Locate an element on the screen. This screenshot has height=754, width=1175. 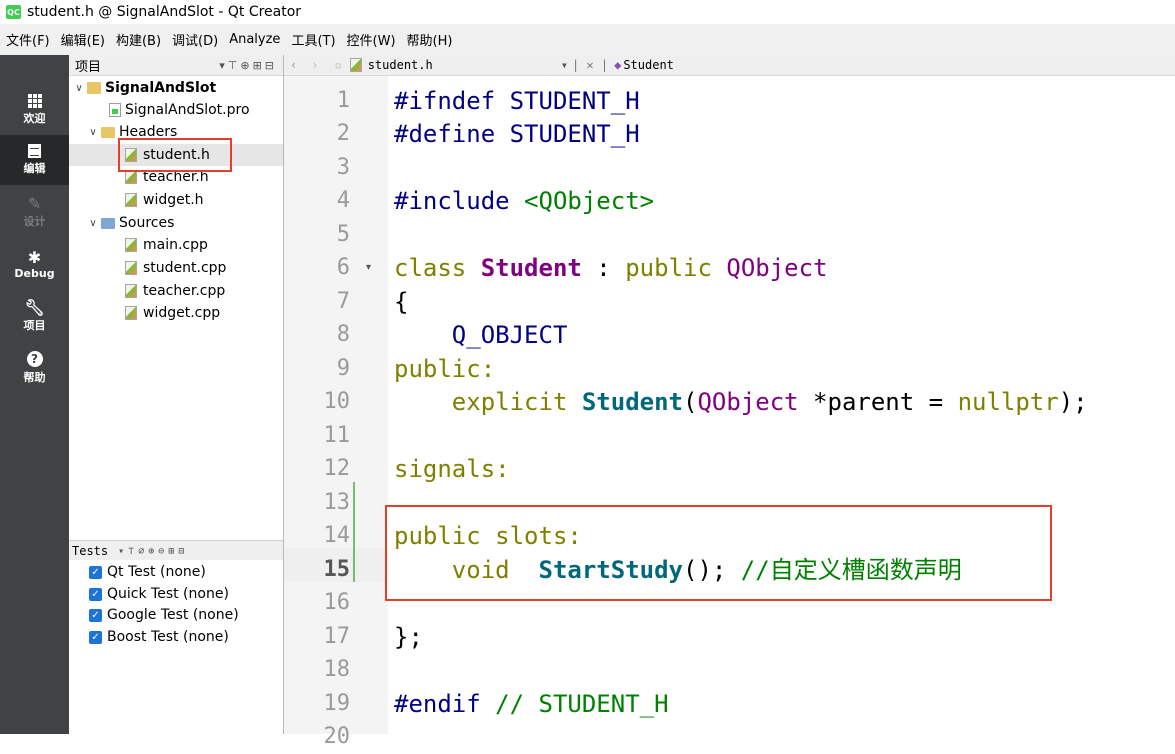
code-token: #endif is located at coordinates (445, 704).